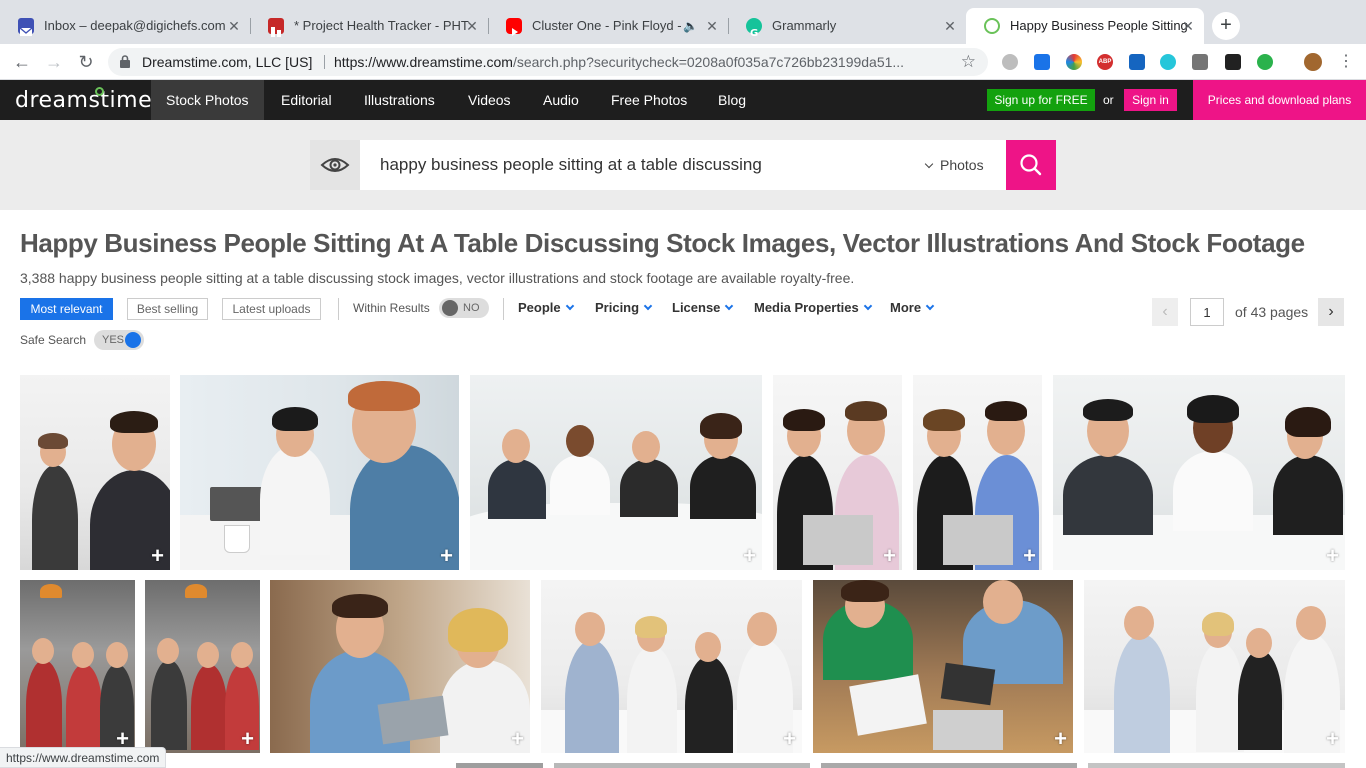  What do you see at coordinates (1226, 26) in the screenshot?
I see `new-tab-button: +` at bounding box center [1226, 26].